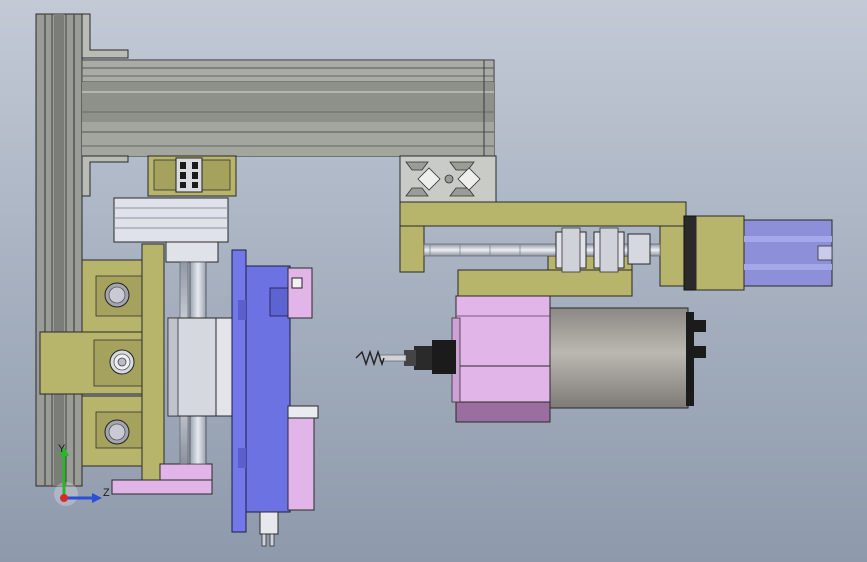  I want to click on extrusion-profile-end, so click(448, 179).